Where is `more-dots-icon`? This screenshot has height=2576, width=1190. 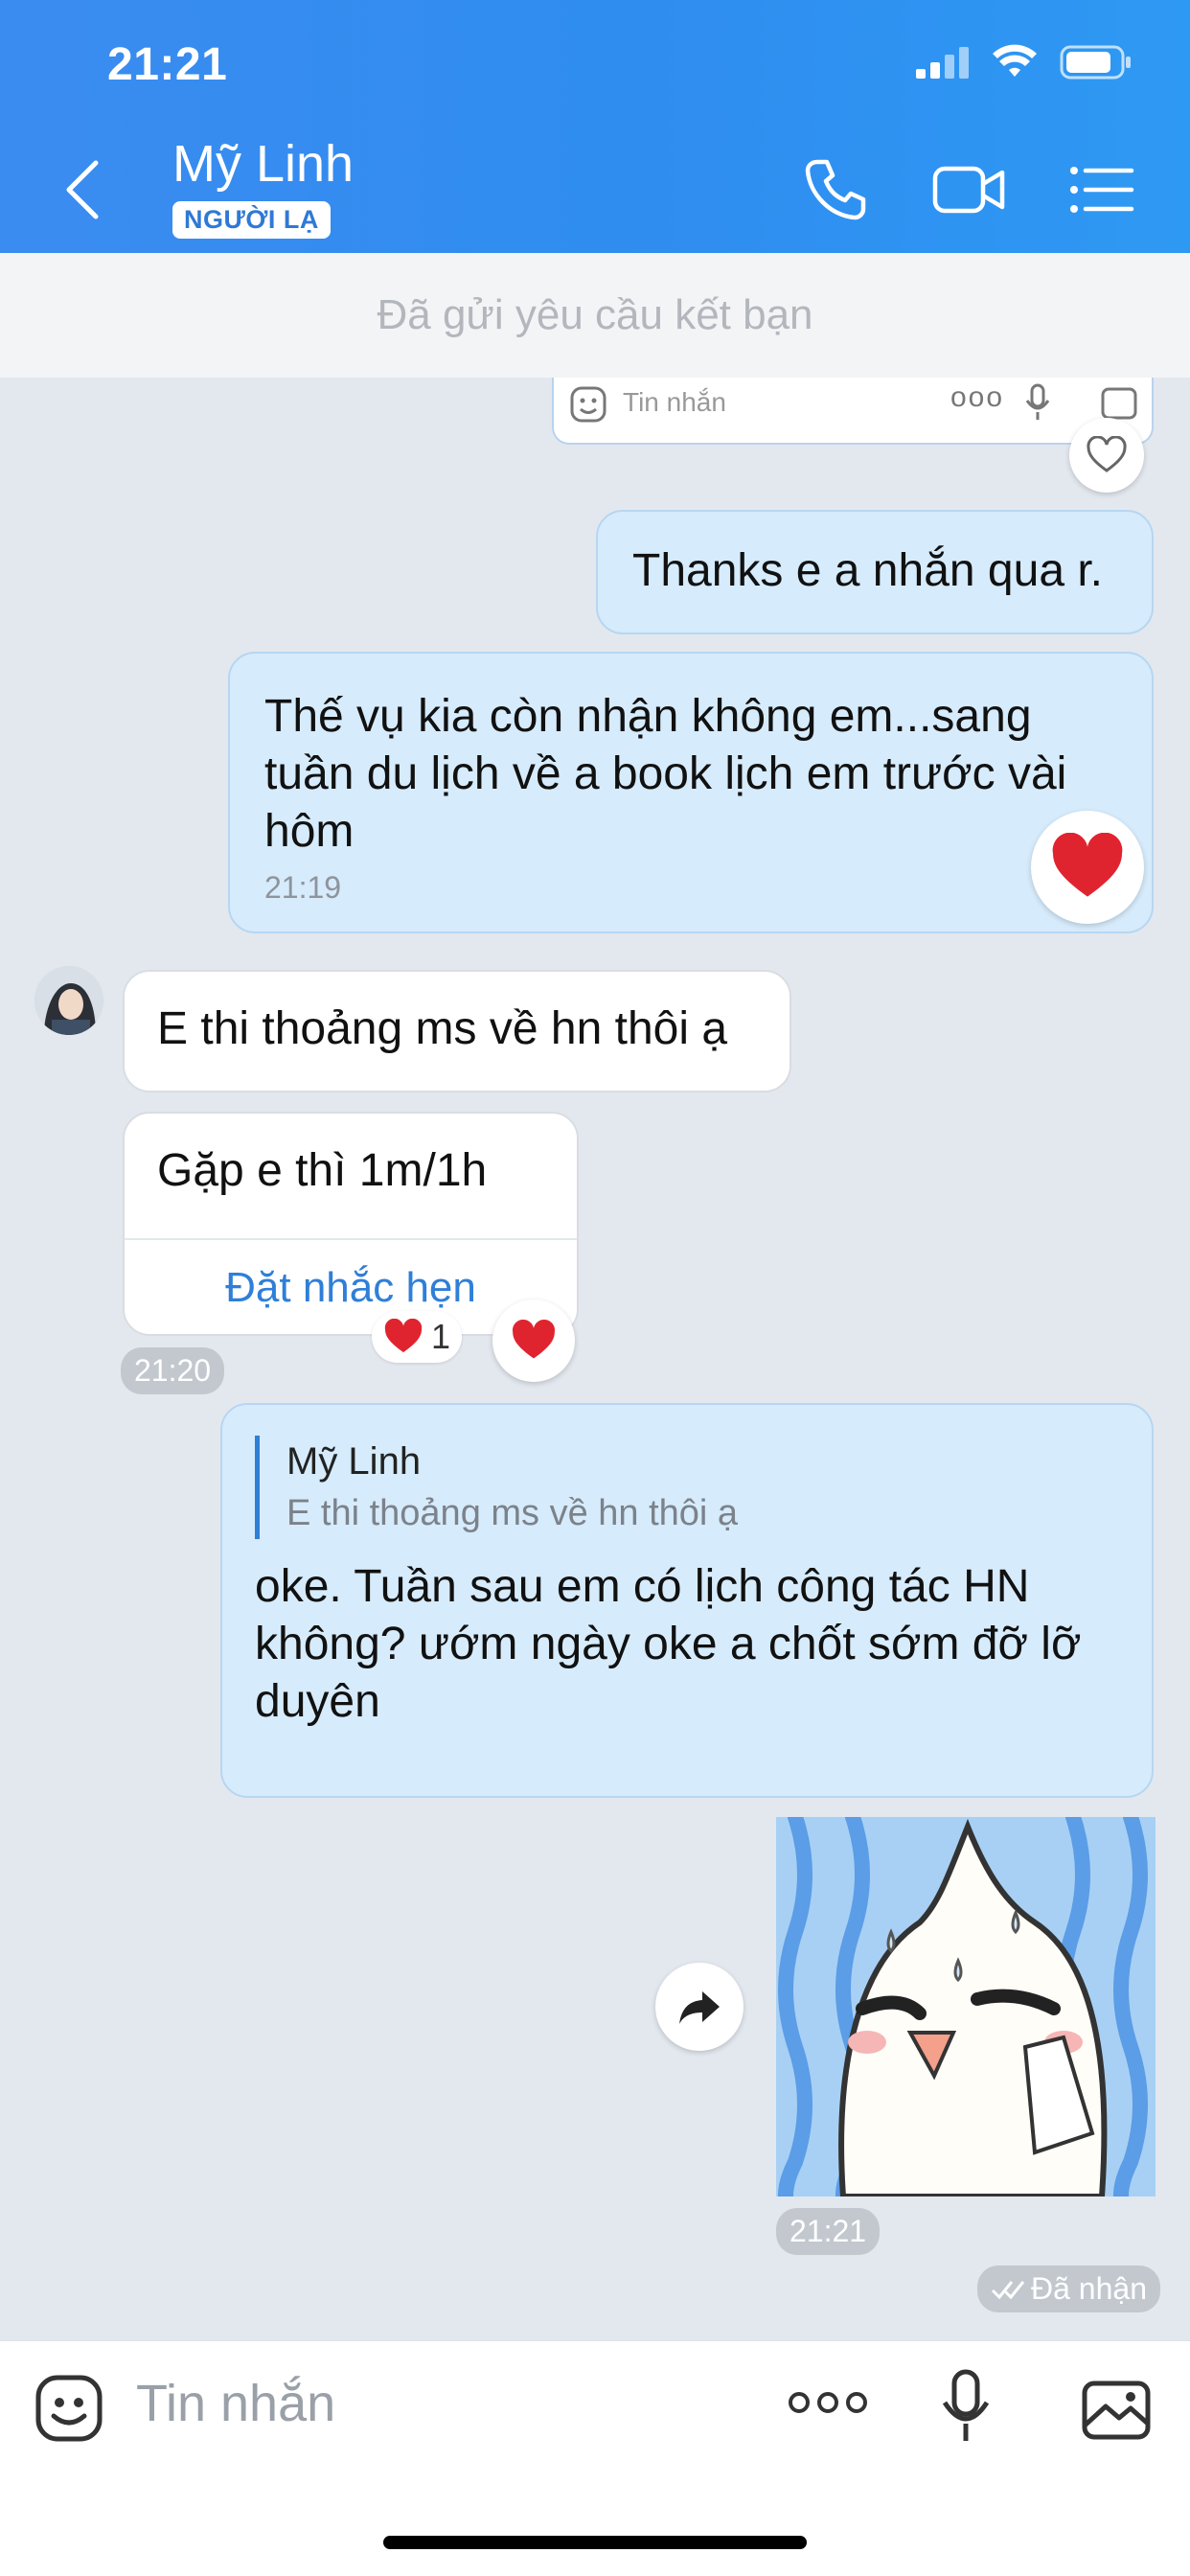
more-dots-icon is located at coordinates (828, 2402).